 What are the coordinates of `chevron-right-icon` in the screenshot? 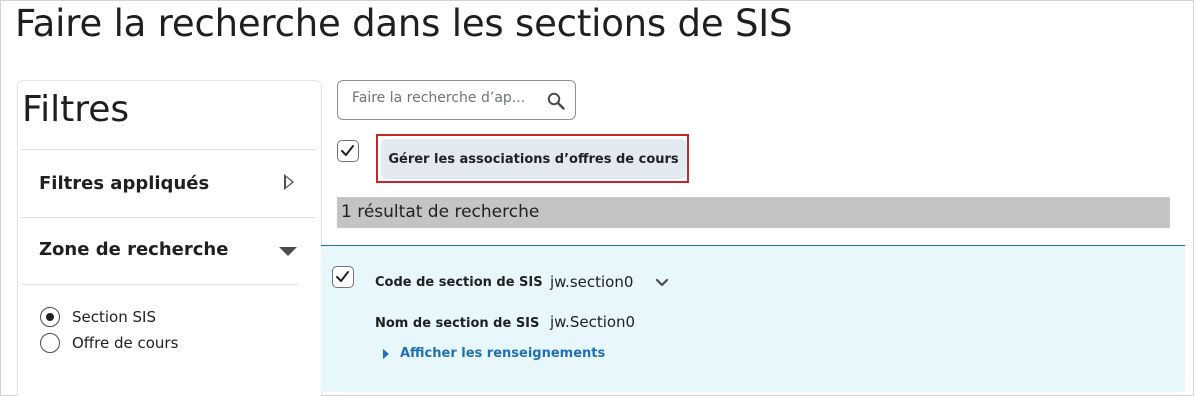 It's located at (289, 182).